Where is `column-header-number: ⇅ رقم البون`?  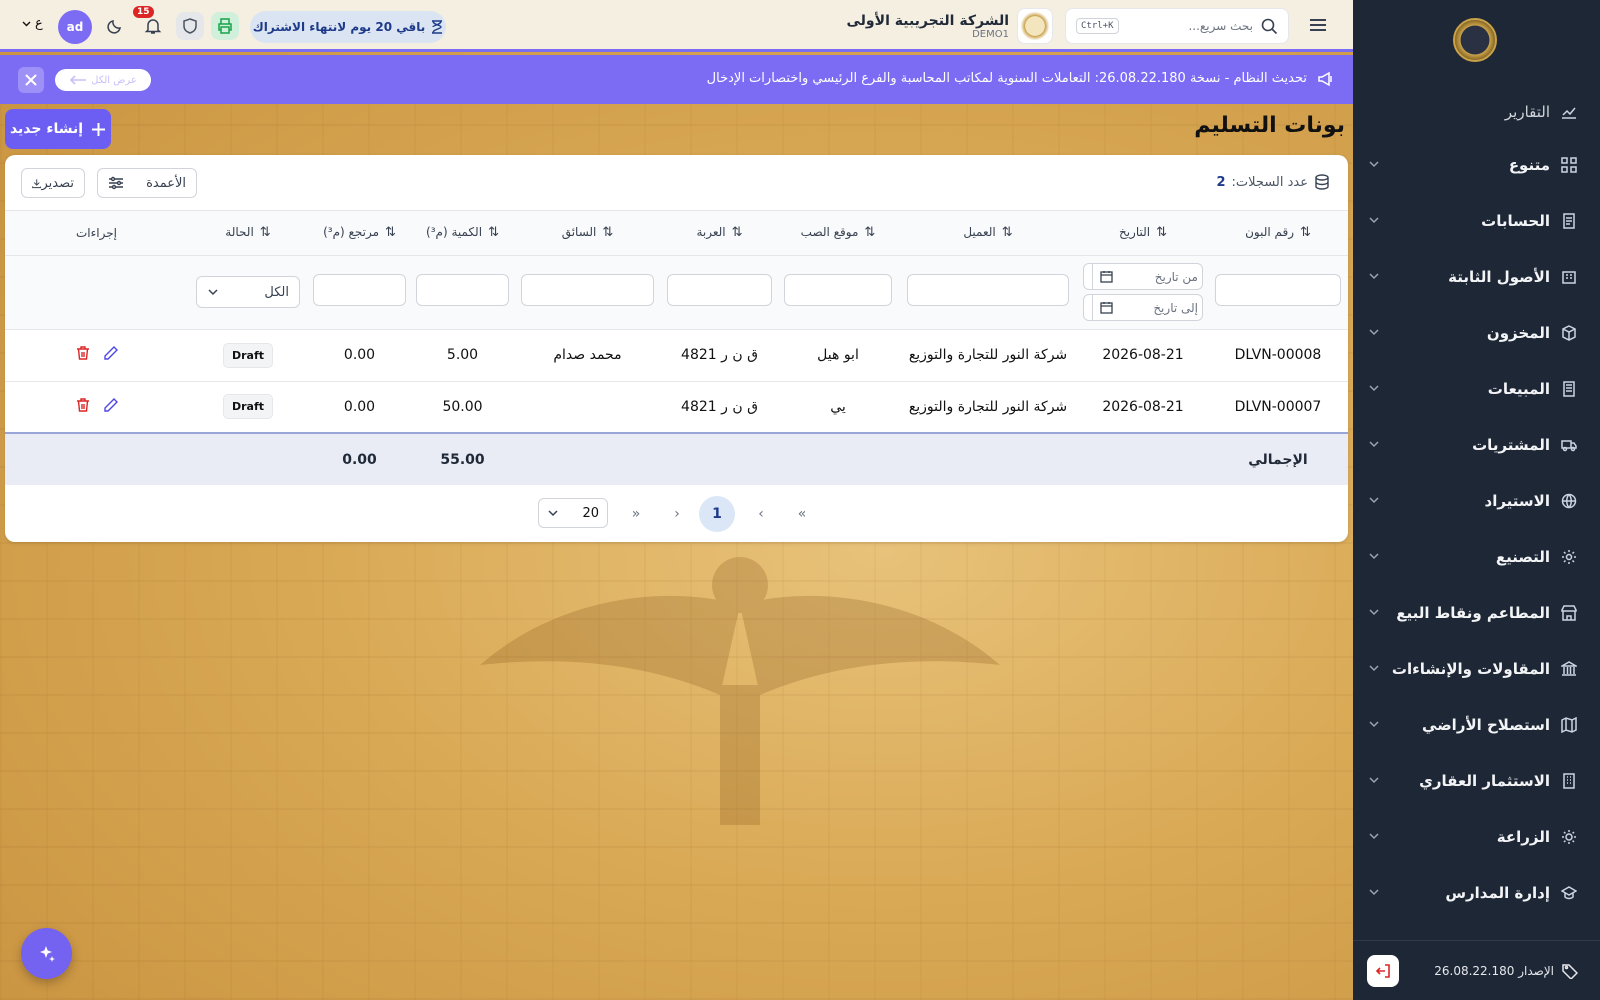
column-header-number: ⇅ رقم البون is located at coordinates (1278, 233).